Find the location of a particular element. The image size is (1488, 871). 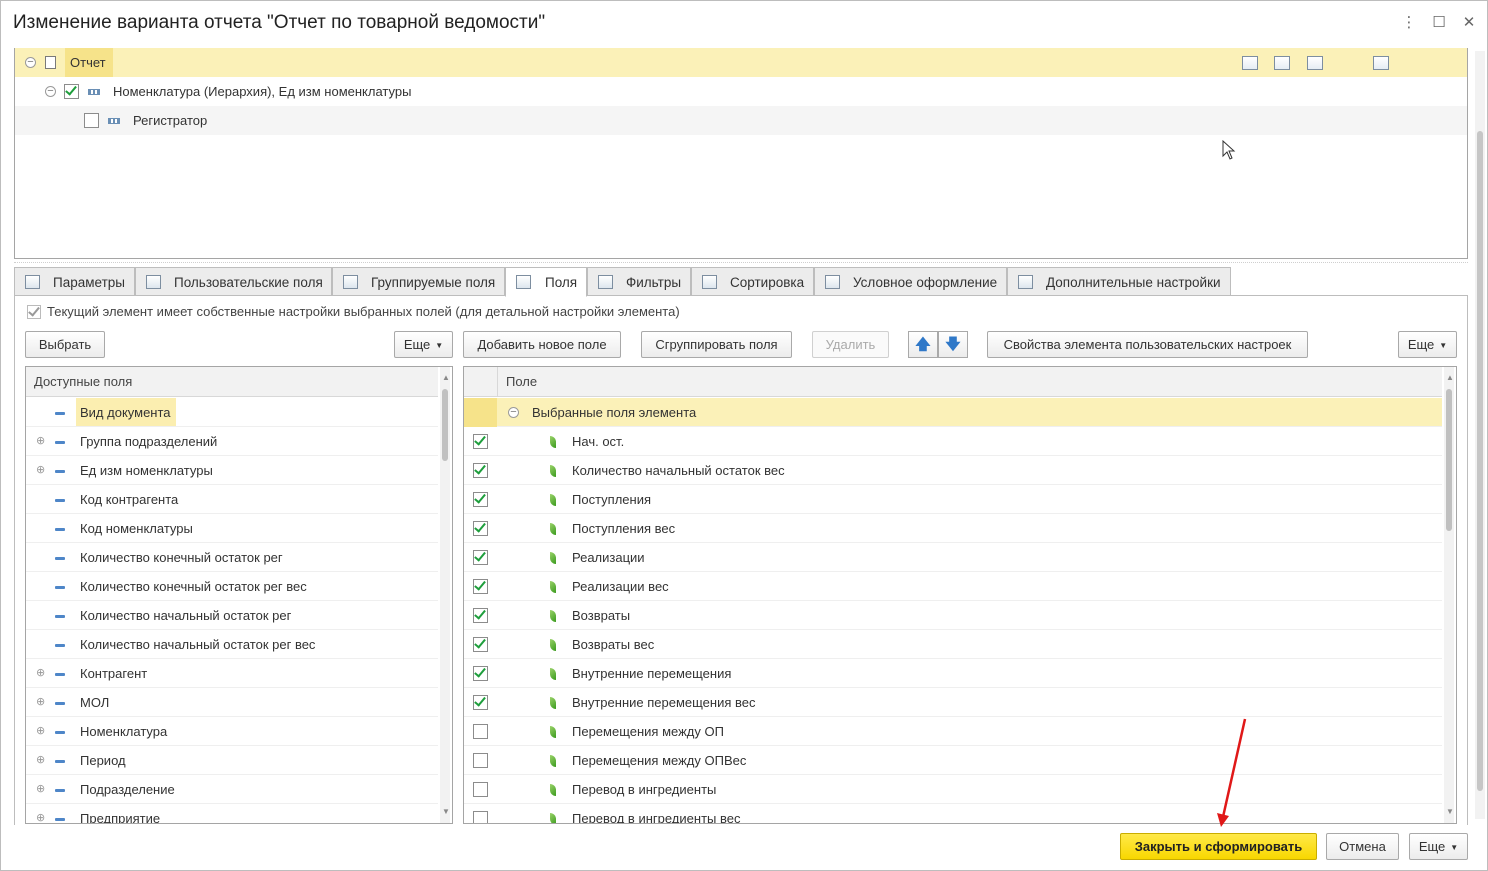

selected-field-row: Поступления вес is located at coordinates (953, 528).